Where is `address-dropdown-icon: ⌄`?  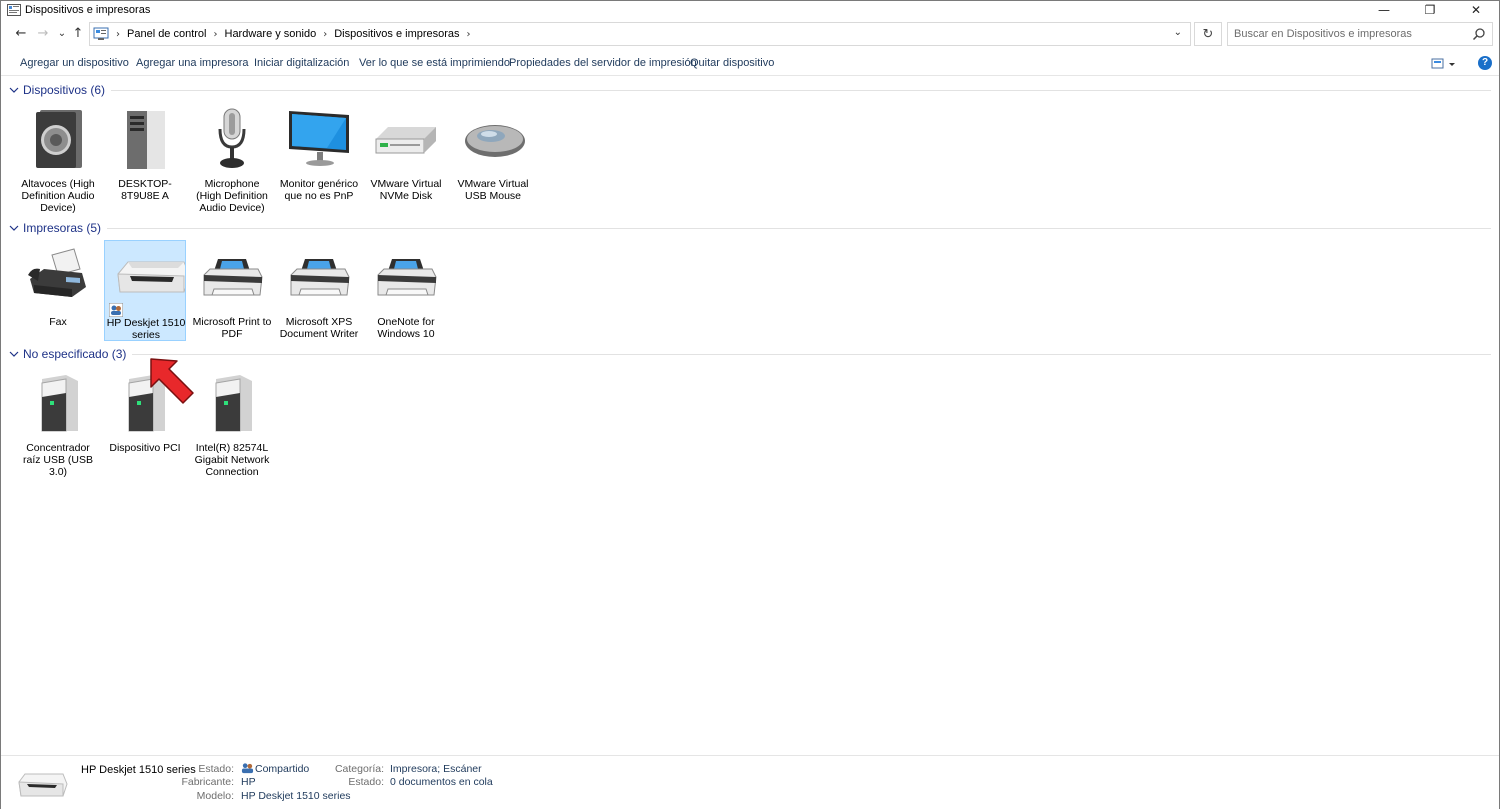
address-dropdown-icon: ⌄ is located at coordinates (1178, 32).